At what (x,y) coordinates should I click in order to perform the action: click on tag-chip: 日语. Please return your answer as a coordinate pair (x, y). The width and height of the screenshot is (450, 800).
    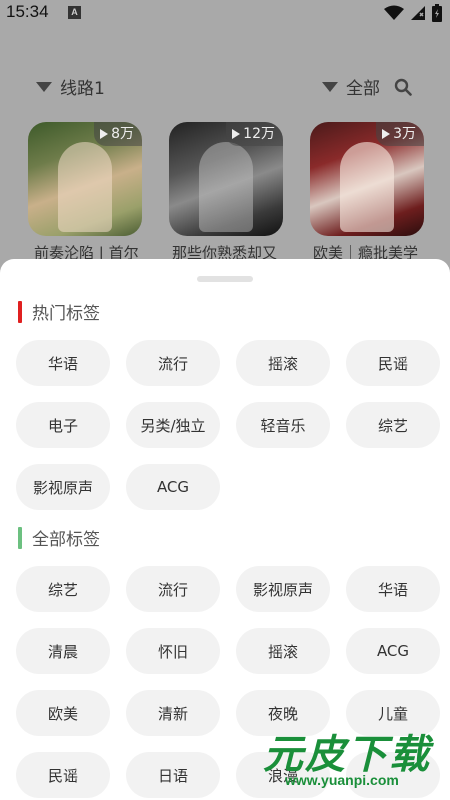
    Looking at the image, I should click on (173, 775).